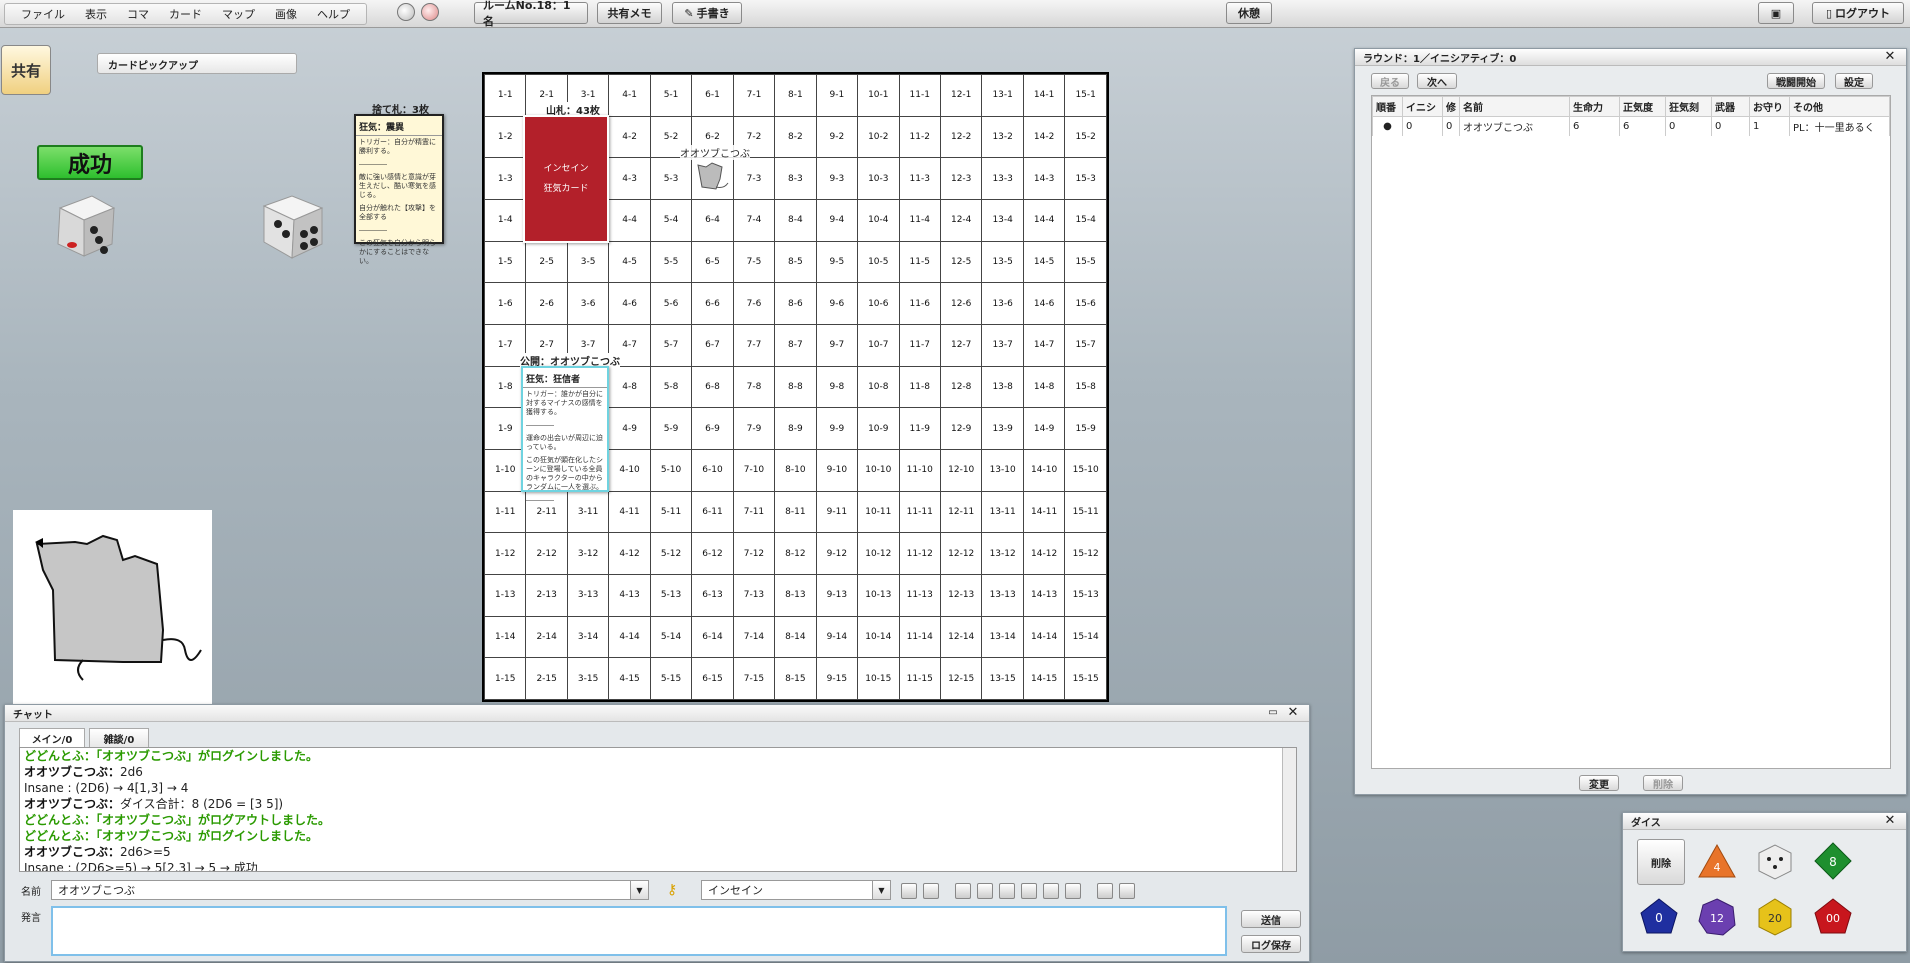  What do you see at coordinates (1085, 95) in the screenshot?
I see `board-cell: 15-1` at bounding box center [1085, 95].